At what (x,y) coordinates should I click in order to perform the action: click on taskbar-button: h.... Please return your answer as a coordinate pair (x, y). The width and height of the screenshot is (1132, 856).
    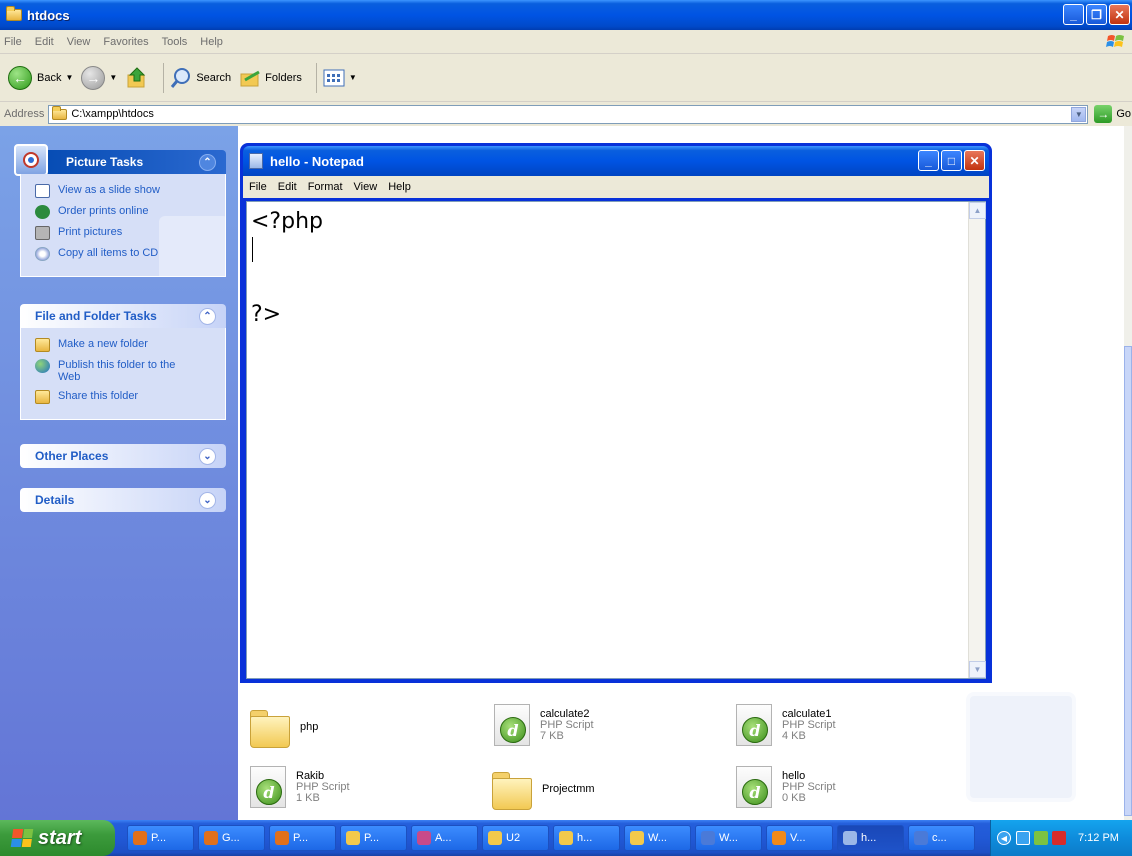
    Looking at the image, I should click on (586, 838).